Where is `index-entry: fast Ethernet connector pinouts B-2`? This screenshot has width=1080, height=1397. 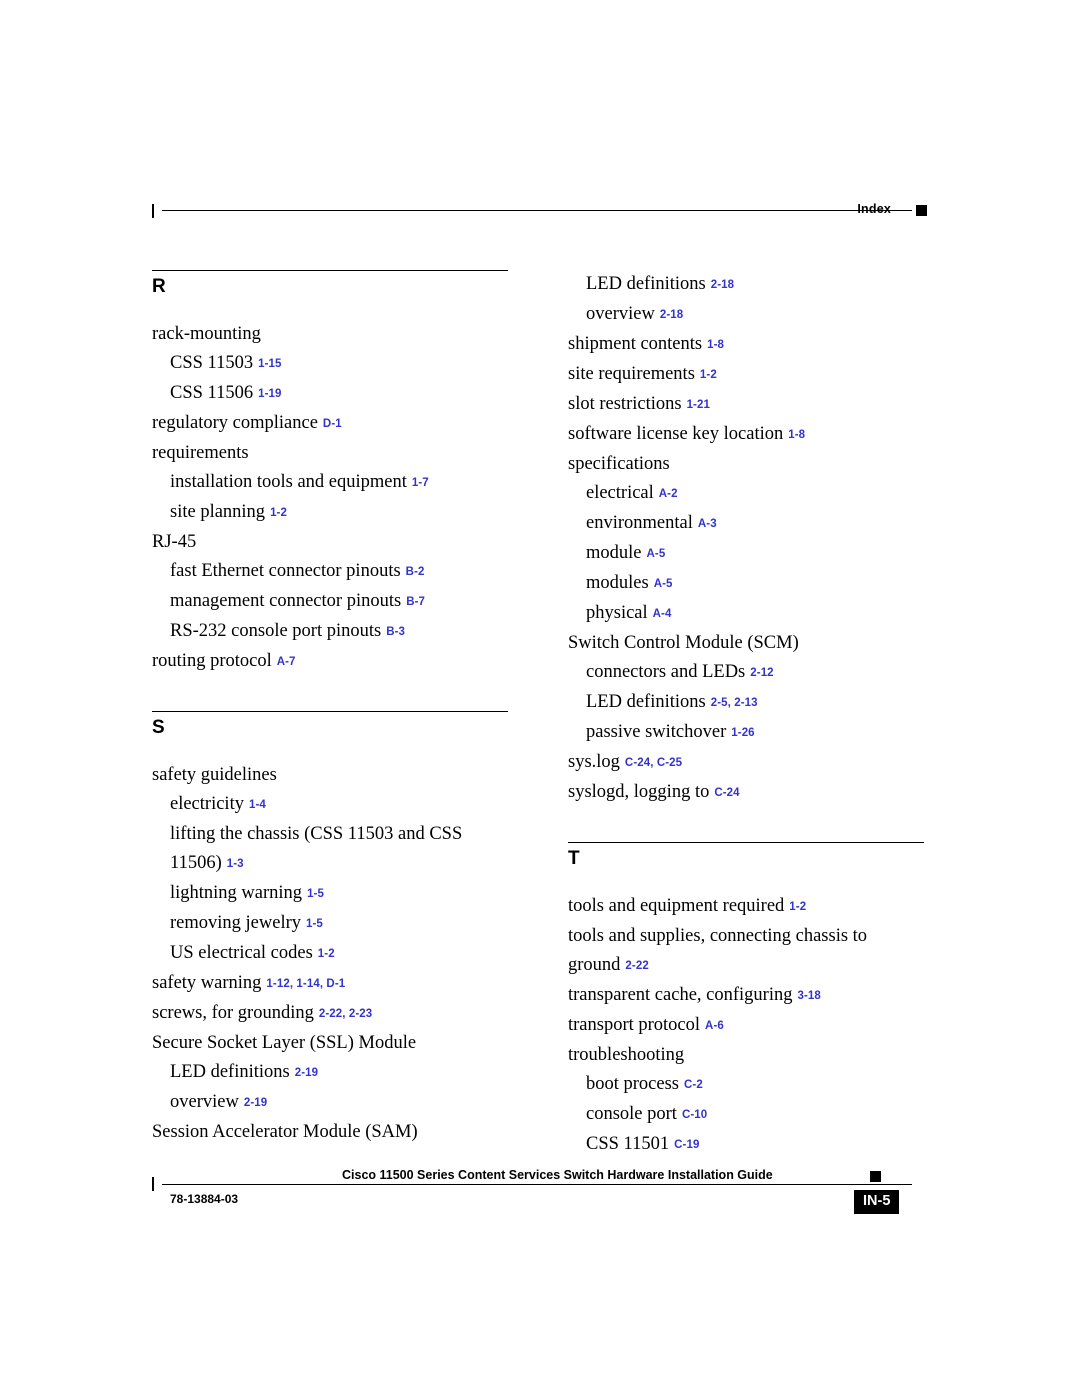 index-entry: fast Ethernet connector pinouts B-2 is located at coordinates (341, 572).